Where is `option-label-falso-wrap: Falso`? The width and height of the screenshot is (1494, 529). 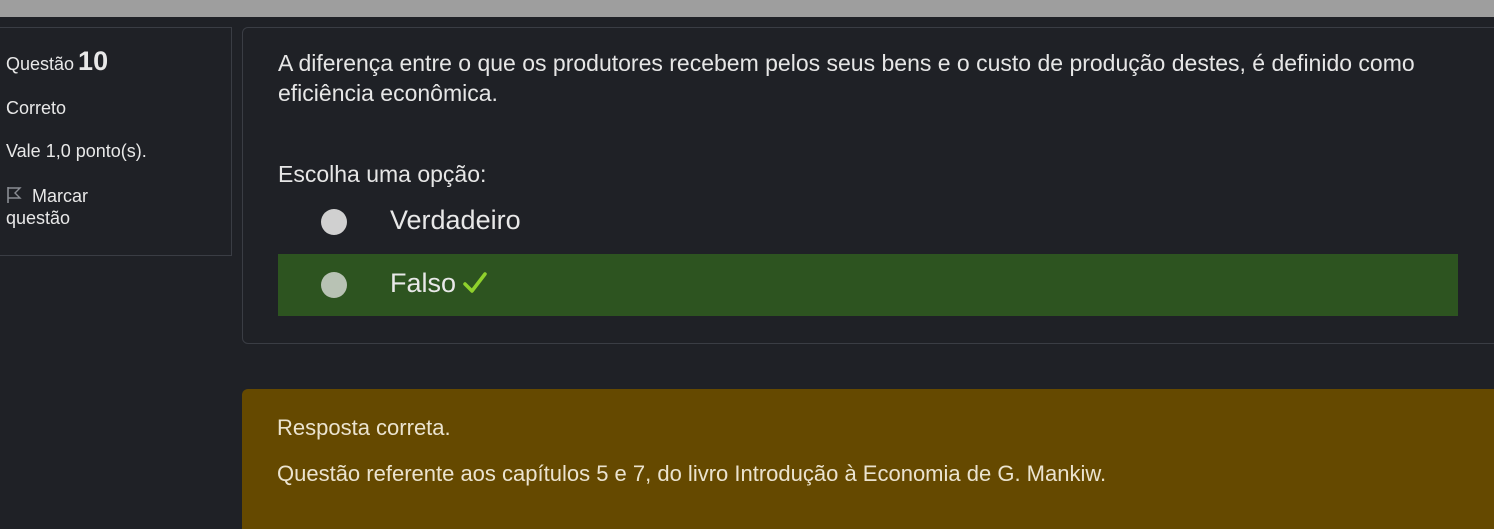
option-label-falso-wrap: Falso is located at coordinates (439, 285).